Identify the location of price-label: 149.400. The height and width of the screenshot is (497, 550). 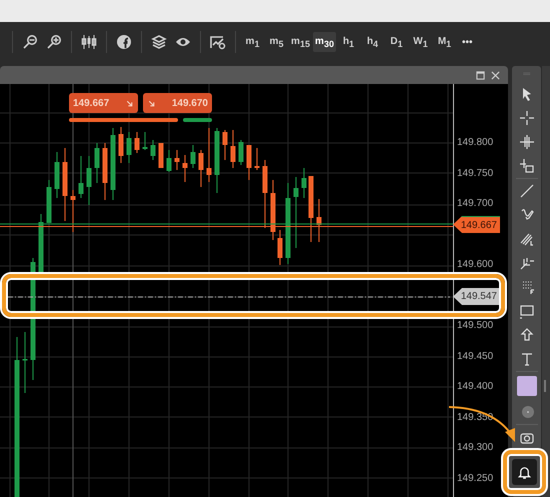
(475, 387).